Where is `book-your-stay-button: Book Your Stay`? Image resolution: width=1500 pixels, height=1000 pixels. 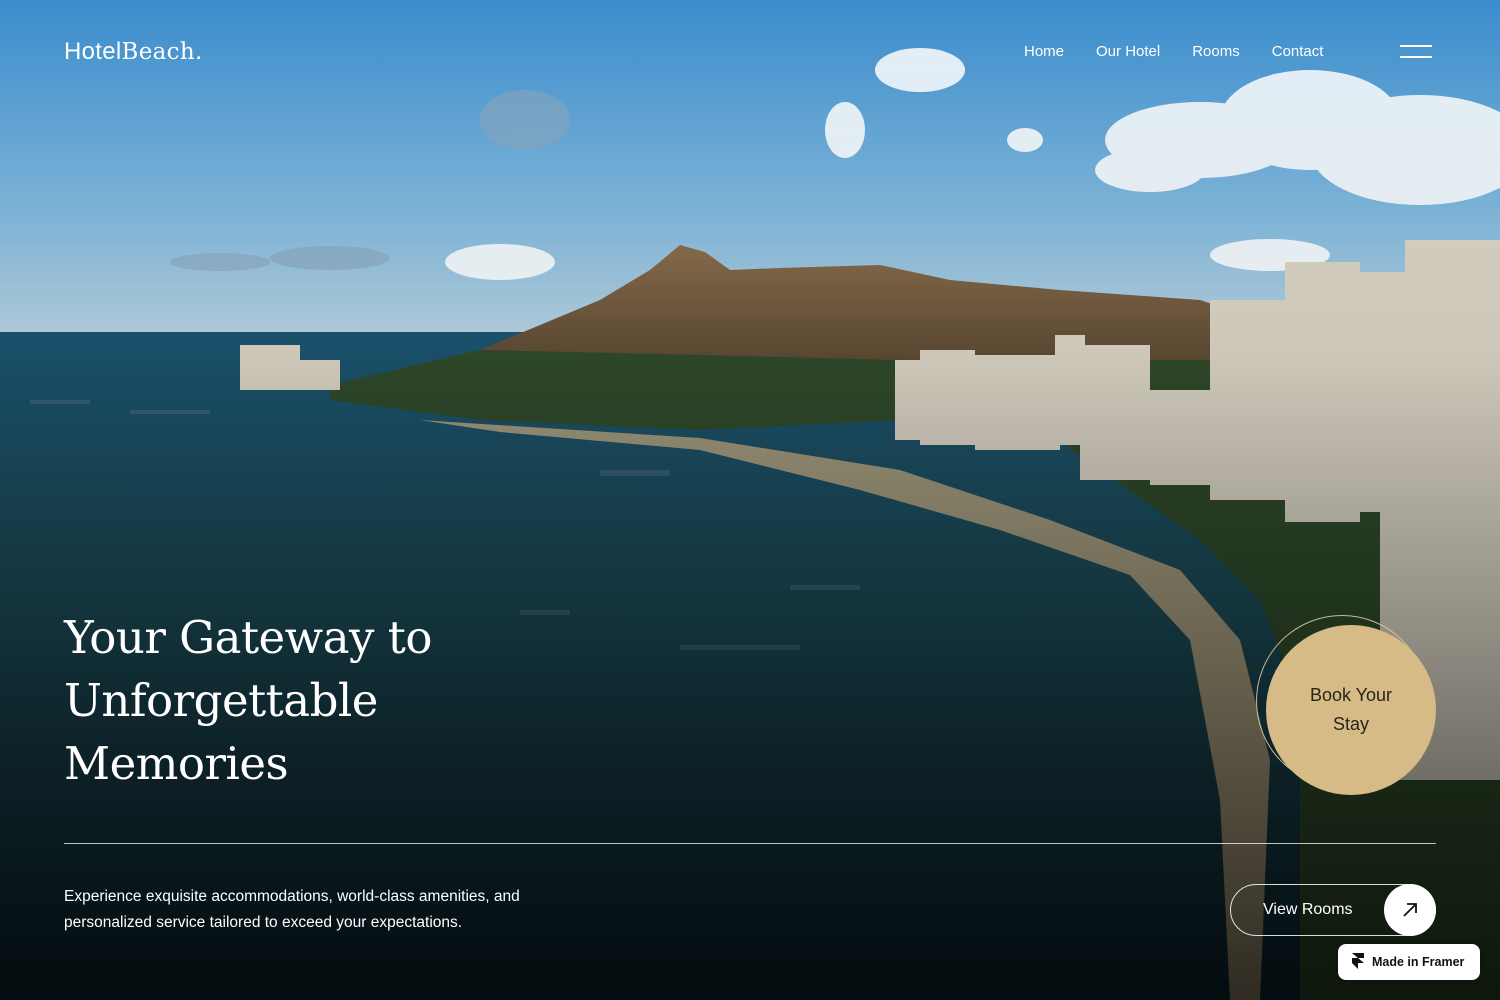 book-your-stay-button: Book Your Stay is located at coordinates (1351, 710).